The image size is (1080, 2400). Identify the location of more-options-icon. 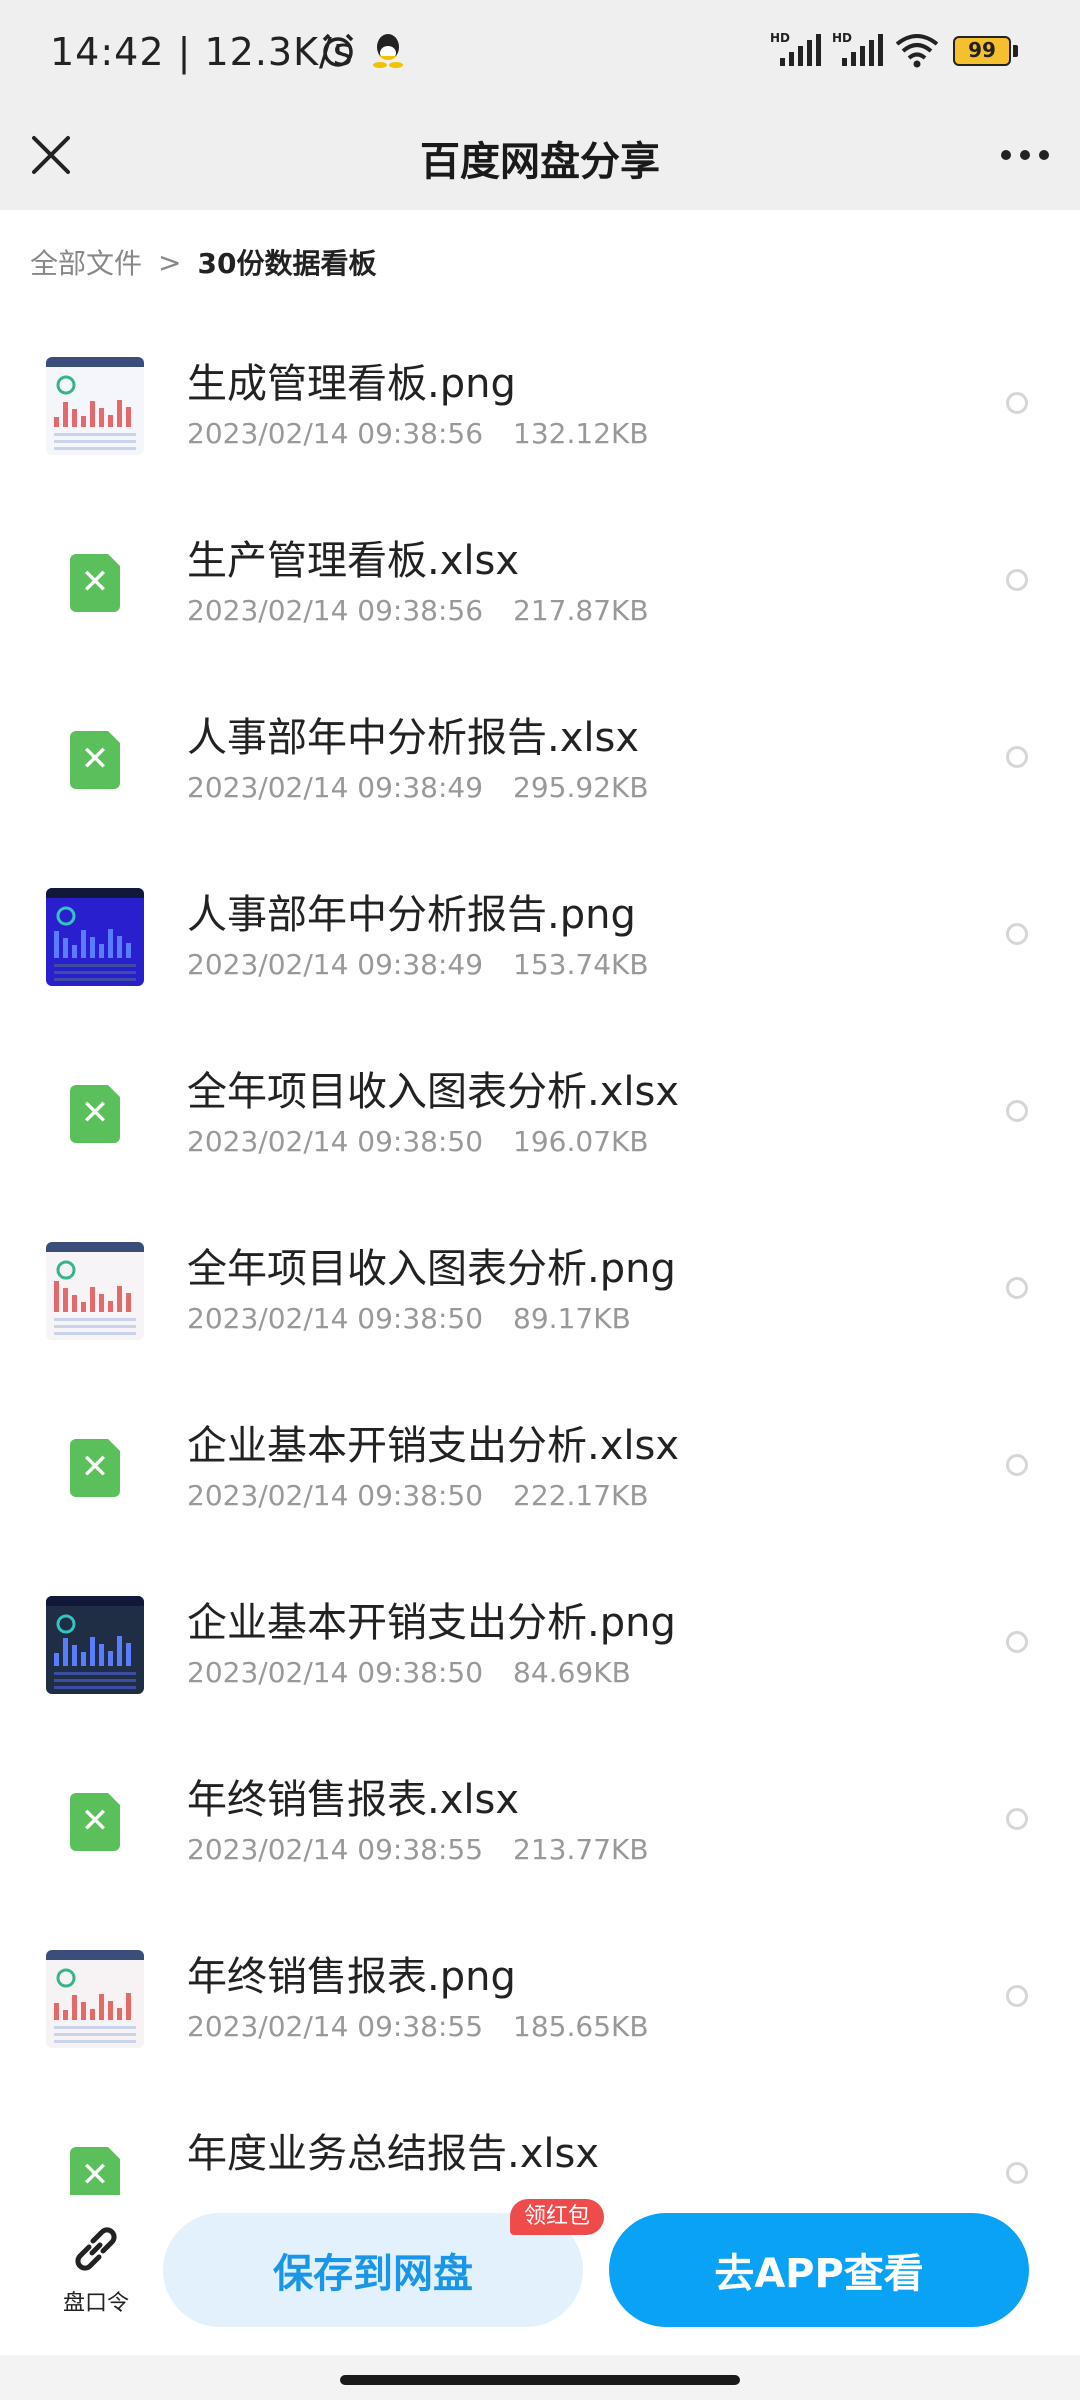
(1025, 155).